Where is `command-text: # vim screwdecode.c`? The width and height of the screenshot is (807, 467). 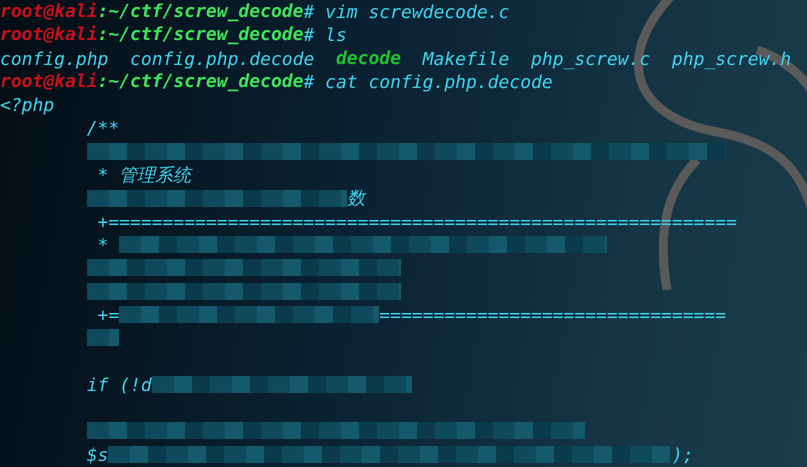 command-text: # vim screwdecode.c is located at coordinates (406, 12).